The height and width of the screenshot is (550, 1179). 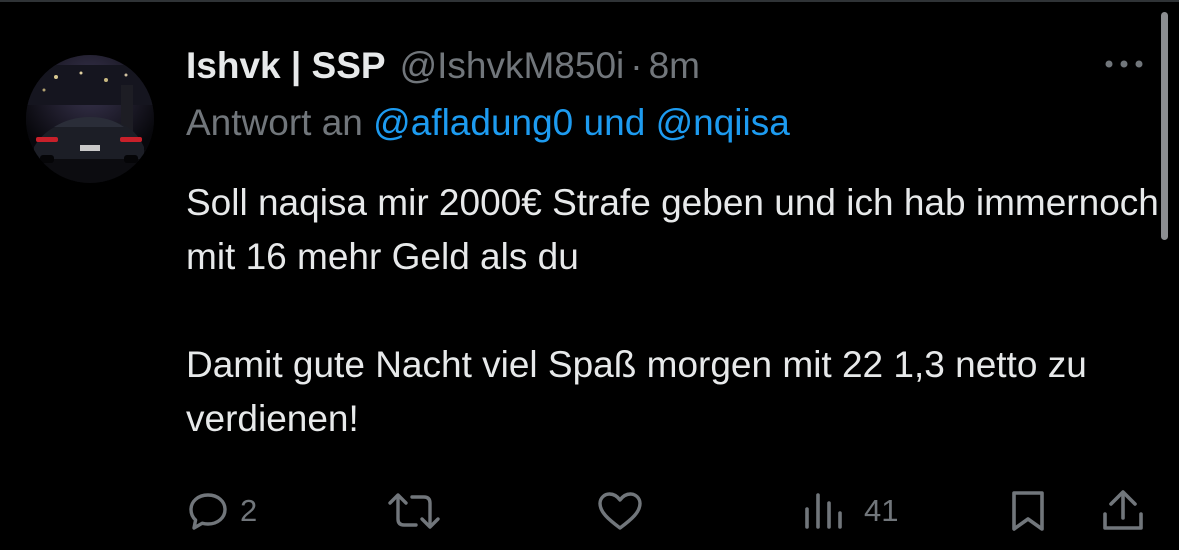 I want to click on retweet-button, so click(x=419, y=511).